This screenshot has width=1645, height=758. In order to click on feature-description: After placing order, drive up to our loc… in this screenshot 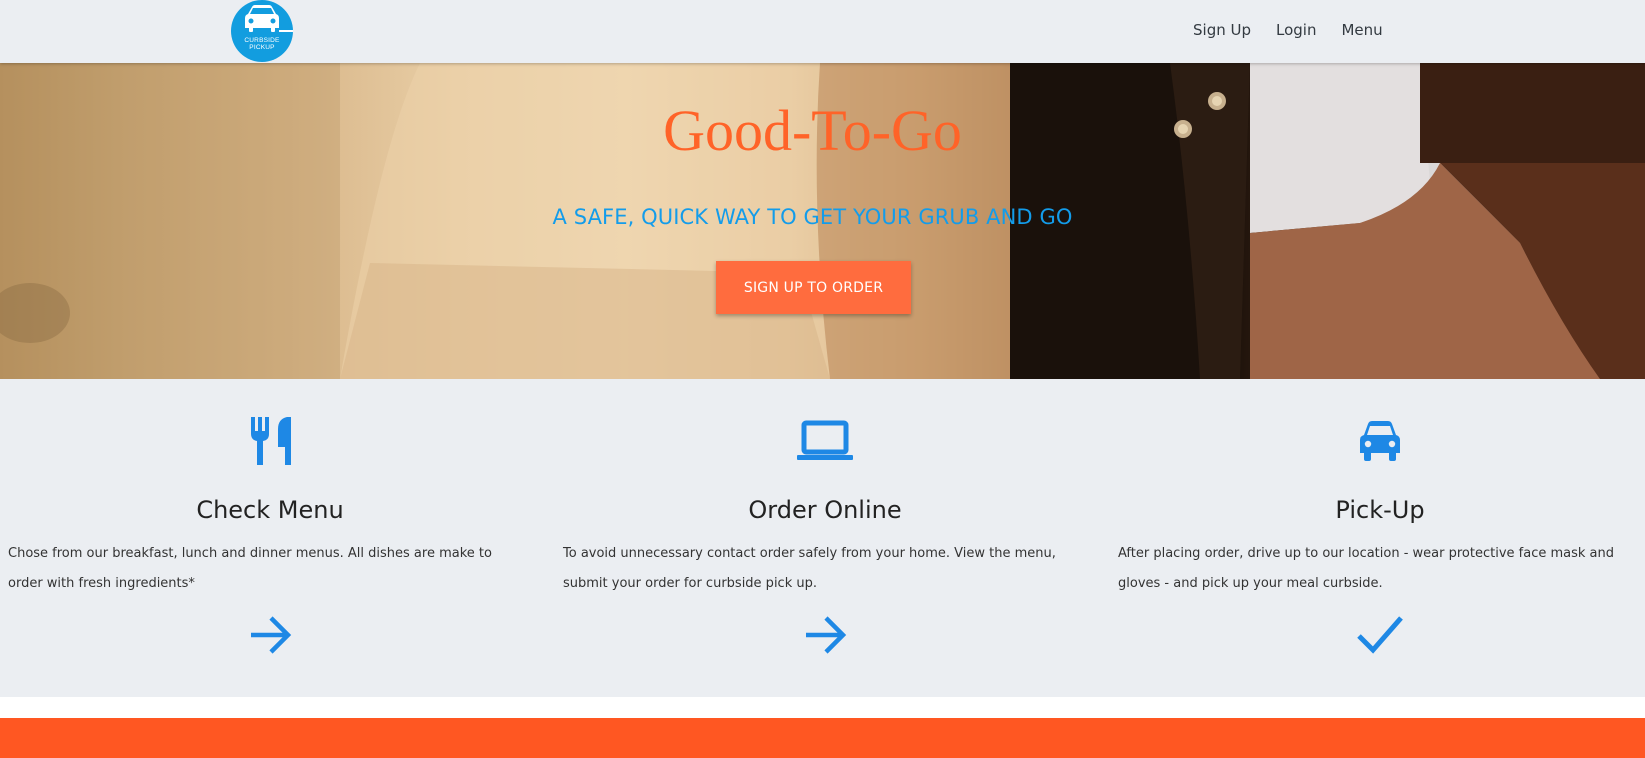, I will do `click(1366, 568)`.